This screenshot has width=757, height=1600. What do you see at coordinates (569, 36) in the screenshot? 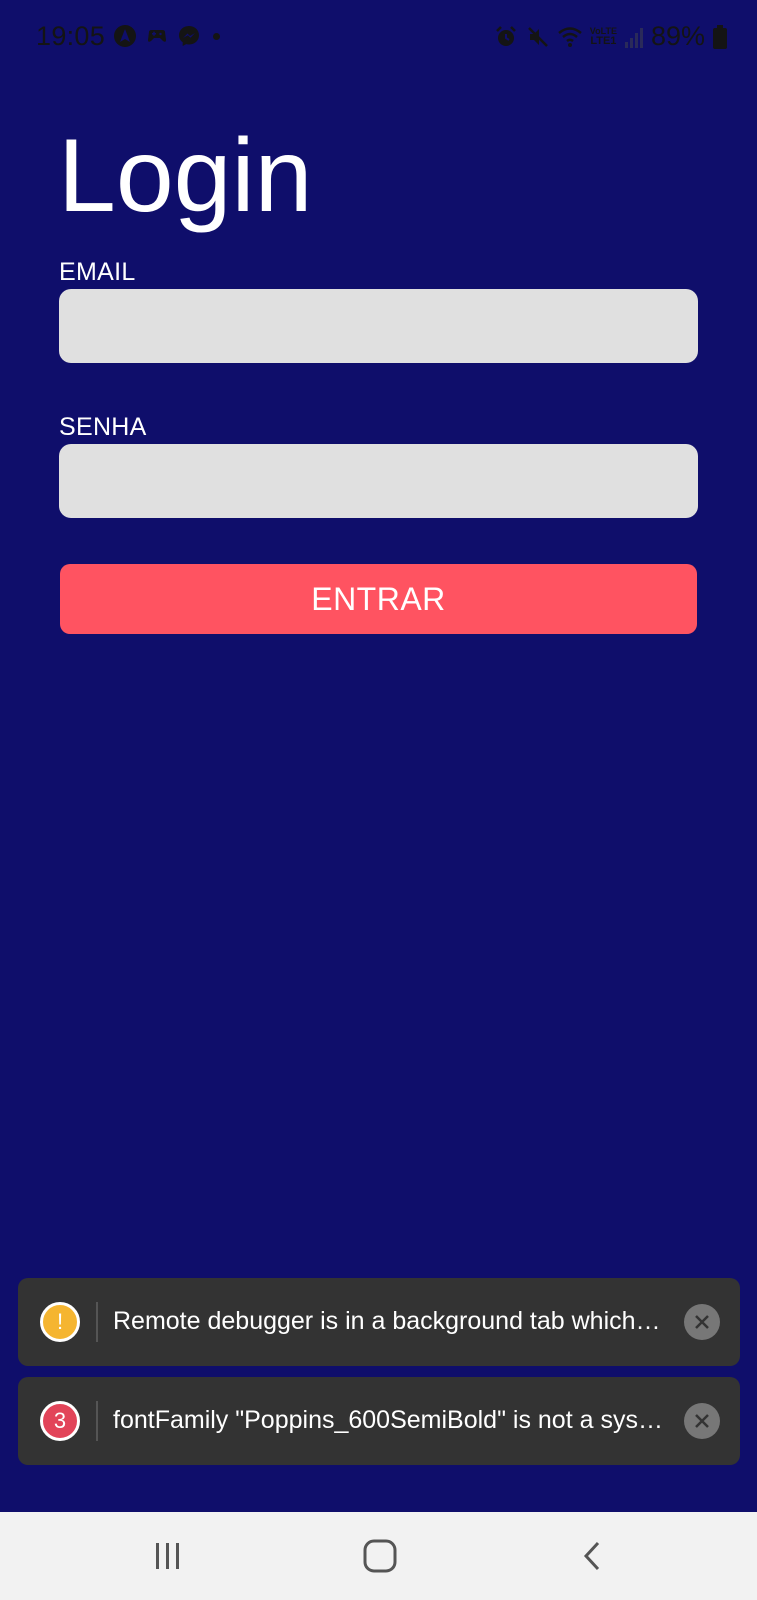
I see `wifi-icon` at bounding box center [569, 36].